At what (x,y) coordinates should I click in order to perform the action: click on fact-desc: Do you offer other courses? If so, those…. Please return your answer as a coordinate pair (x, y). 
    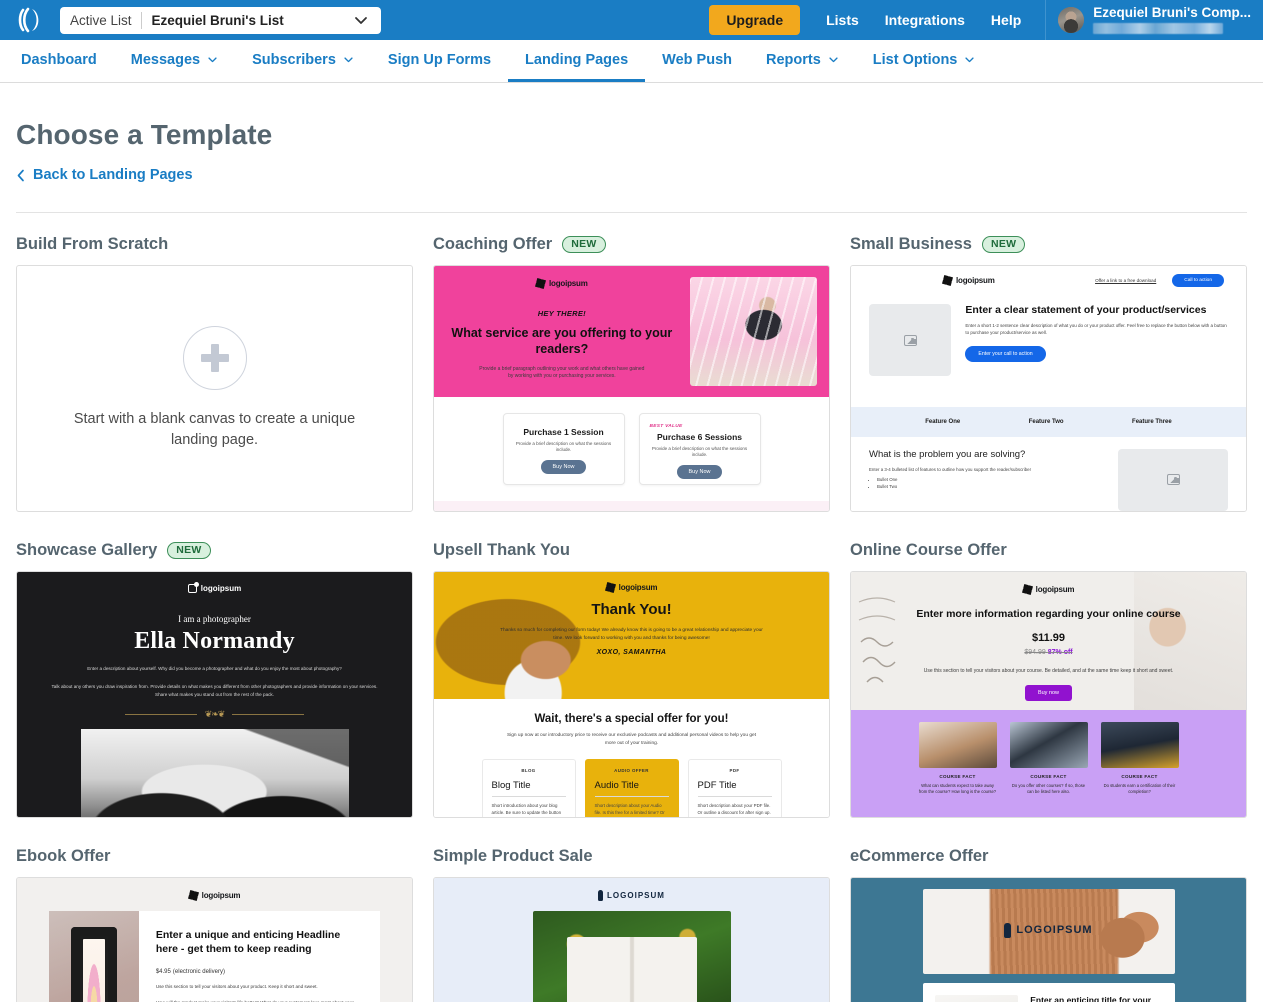
    Looking at the image, I should click on (1048, 788).